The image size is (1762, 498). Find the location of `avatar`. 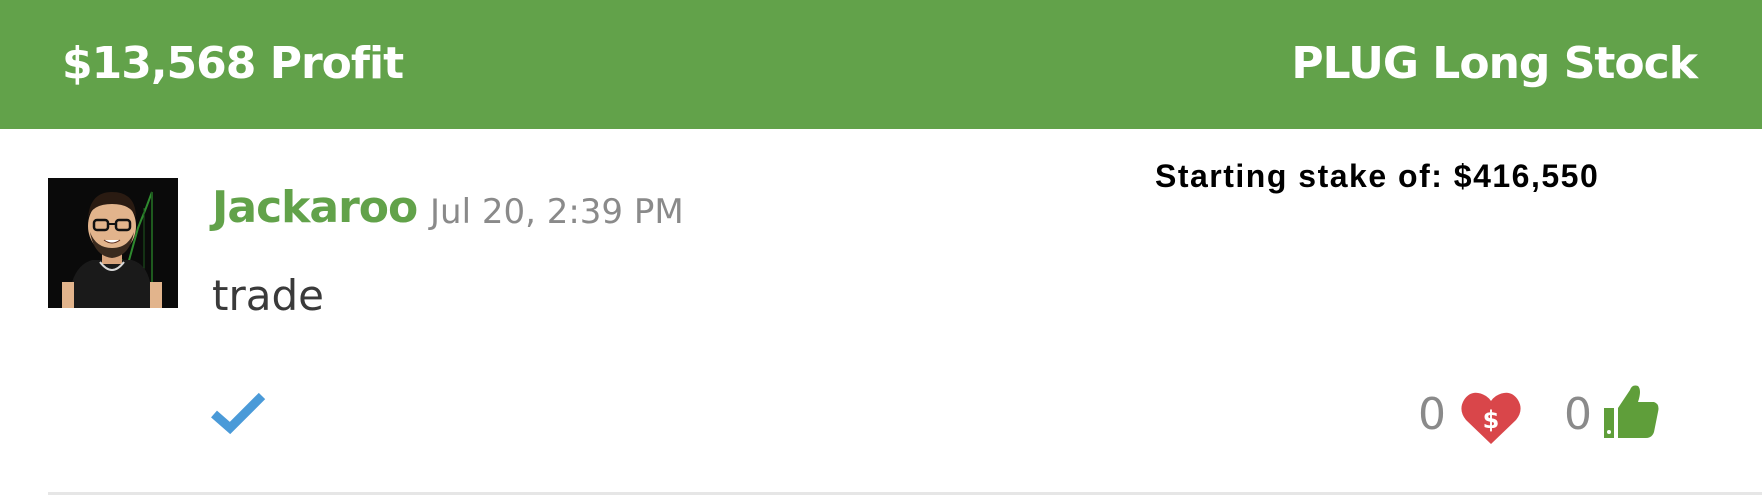

avatar is located at coordinates (113, 243).